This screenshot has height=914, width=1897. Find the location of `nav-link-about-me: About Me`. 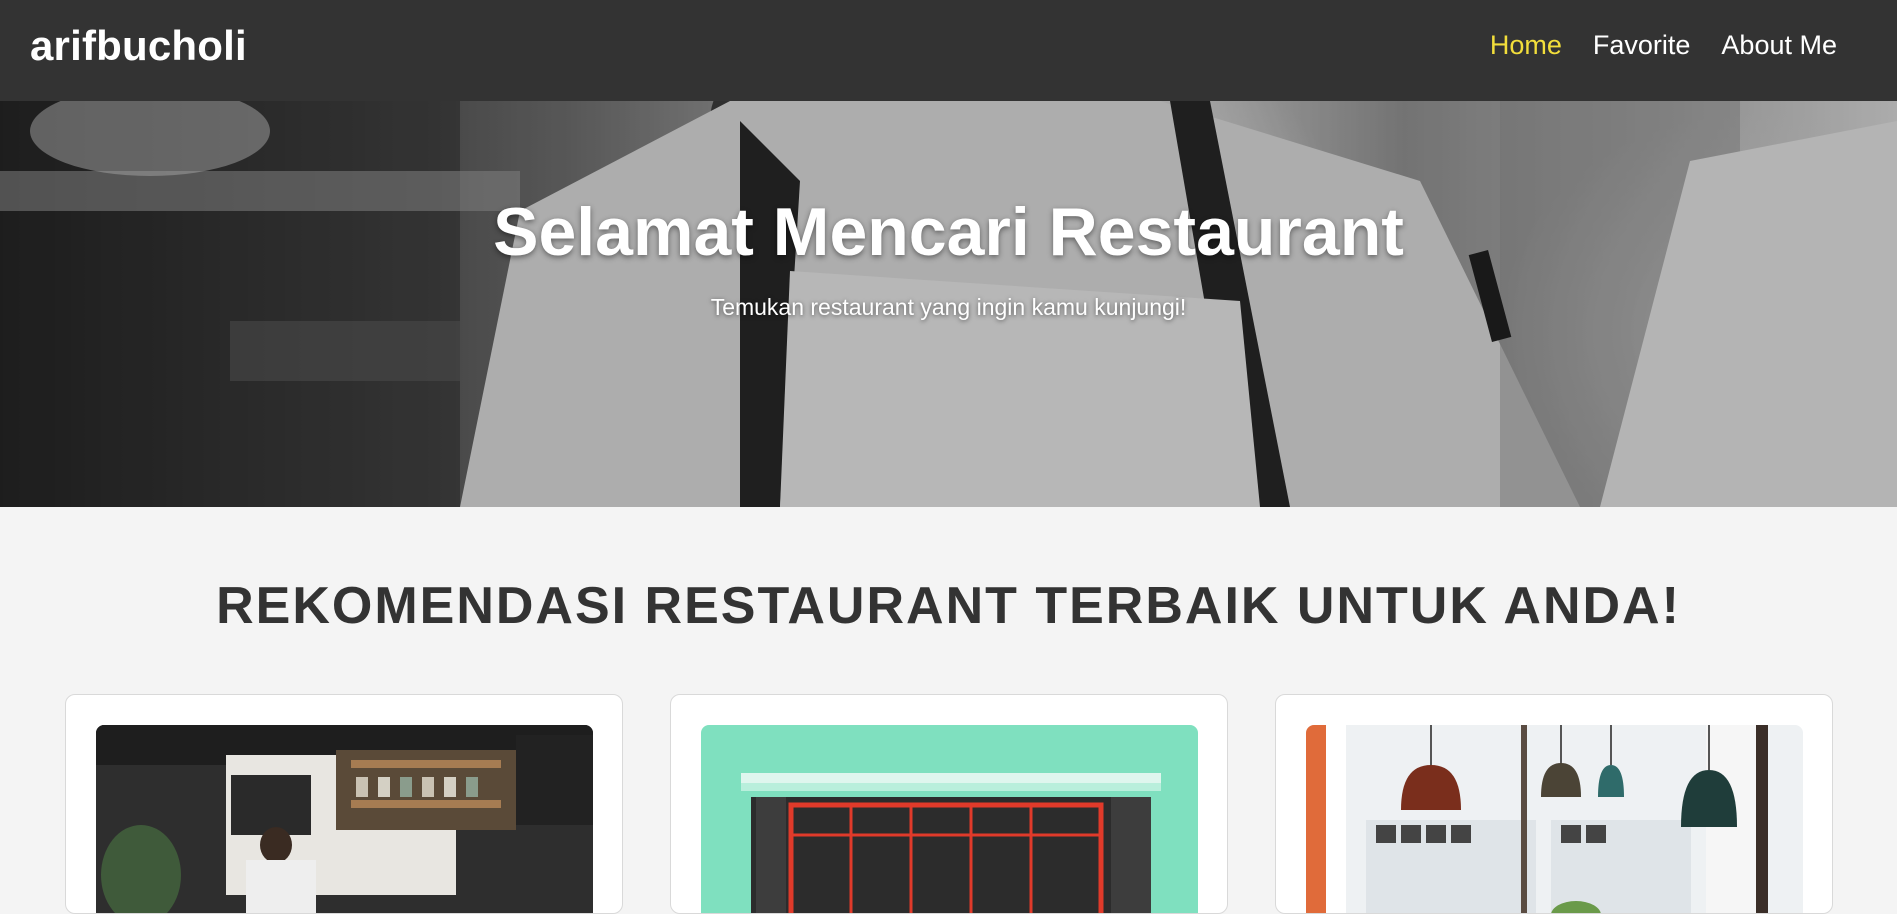

nav-link-about-me: About Me is located at coordinates (1779, 45).